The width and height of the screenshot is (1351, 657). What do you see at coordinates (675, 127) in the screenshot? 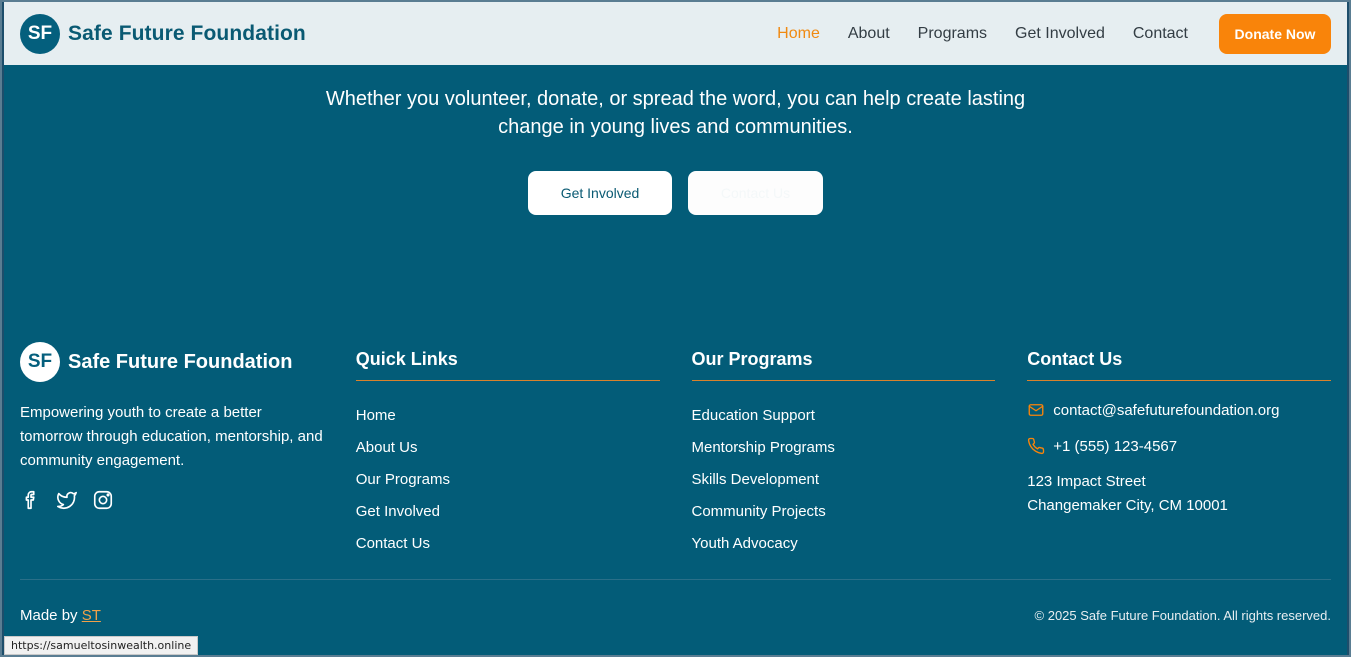
I see `cta-line-2: change in young lives and communities.` at bounding box center [675, 127].